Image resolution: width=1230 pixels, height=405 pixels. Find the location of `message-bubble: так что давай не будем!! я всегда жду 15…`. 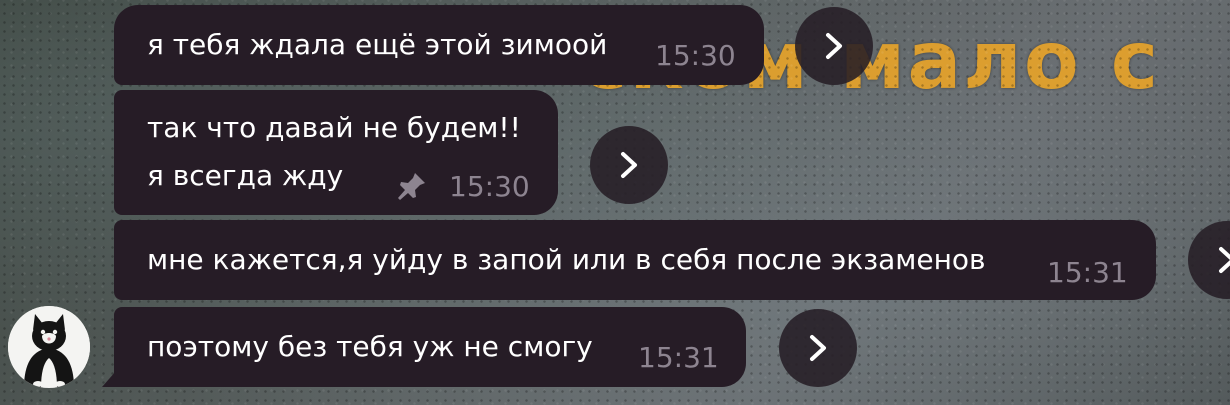

message-bubble: так что давай не будем!! я всегда жду 15… is located at coordinates (336, 152).